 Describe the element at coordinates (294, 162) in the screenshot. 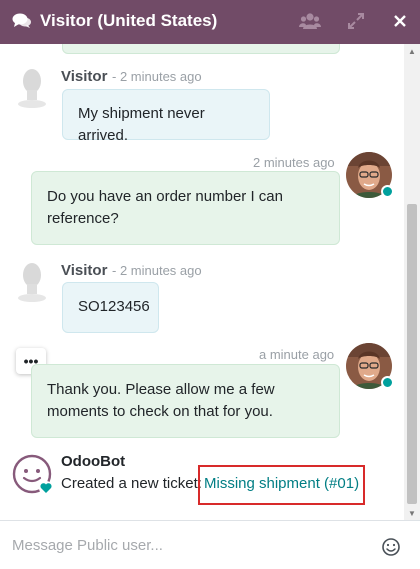

I see `message-timestamp: 2 minutes ago` at that location.